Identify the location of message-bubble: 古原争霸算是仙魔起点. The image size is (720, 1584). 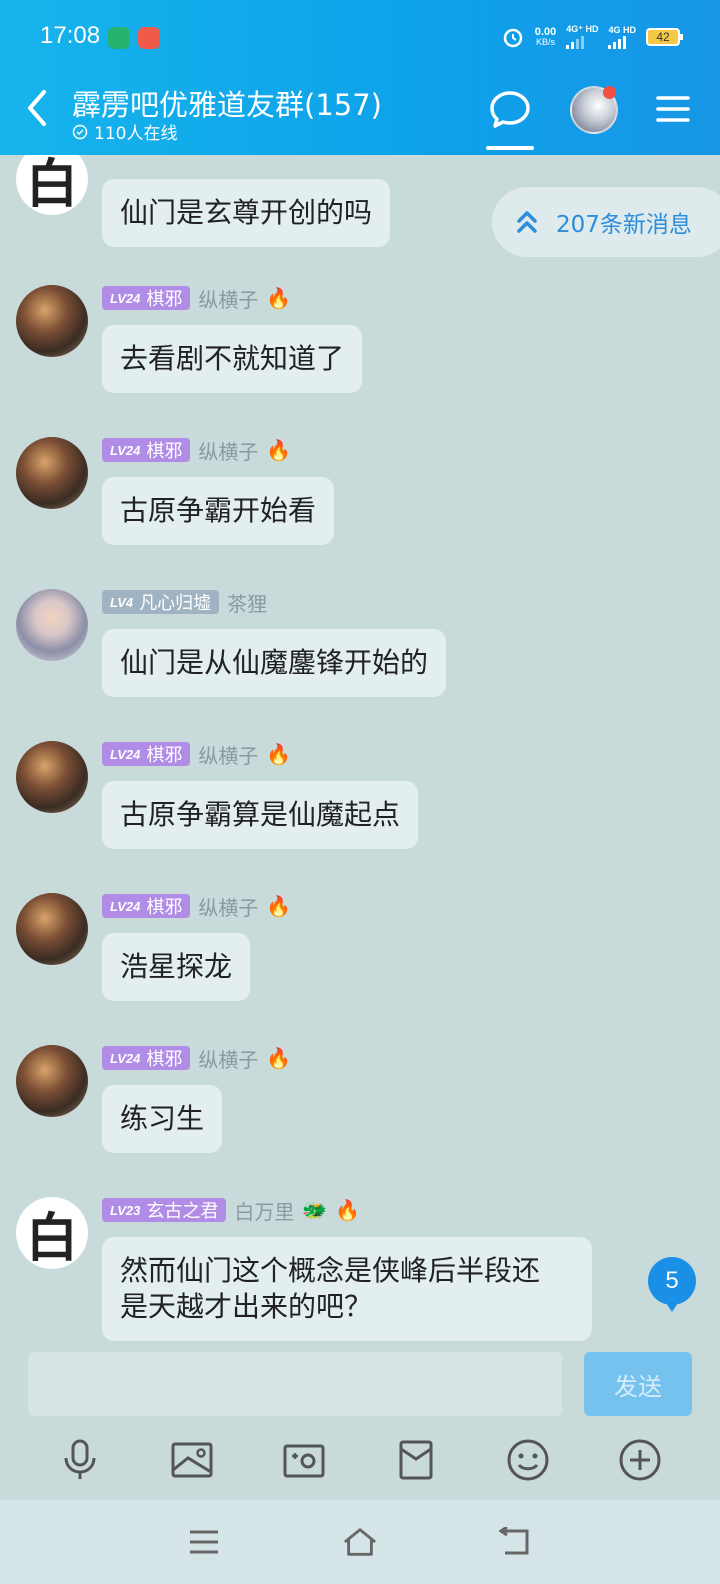
(260, 815).